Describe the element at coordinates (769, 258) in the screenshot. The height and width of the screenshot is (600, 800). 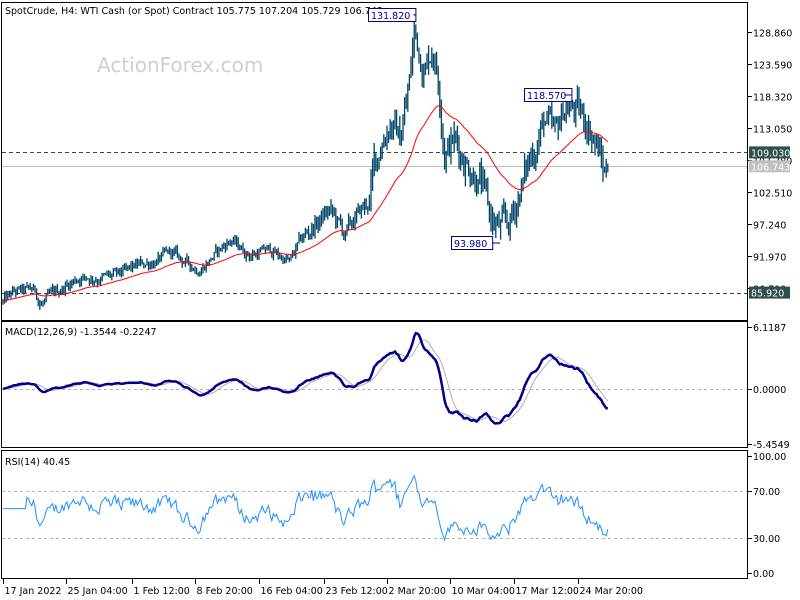
I see `y-tick-label: 91.970` at that location.